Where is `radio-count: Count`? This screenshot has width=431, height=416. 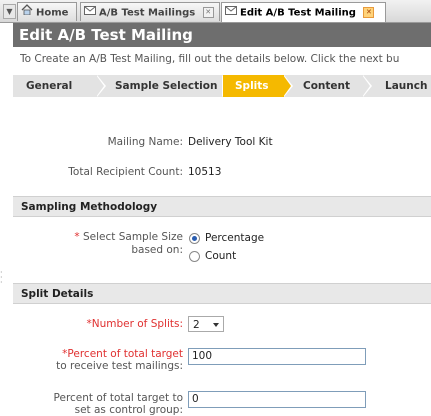
radio-count: Count is located at coordinates (212, 256).